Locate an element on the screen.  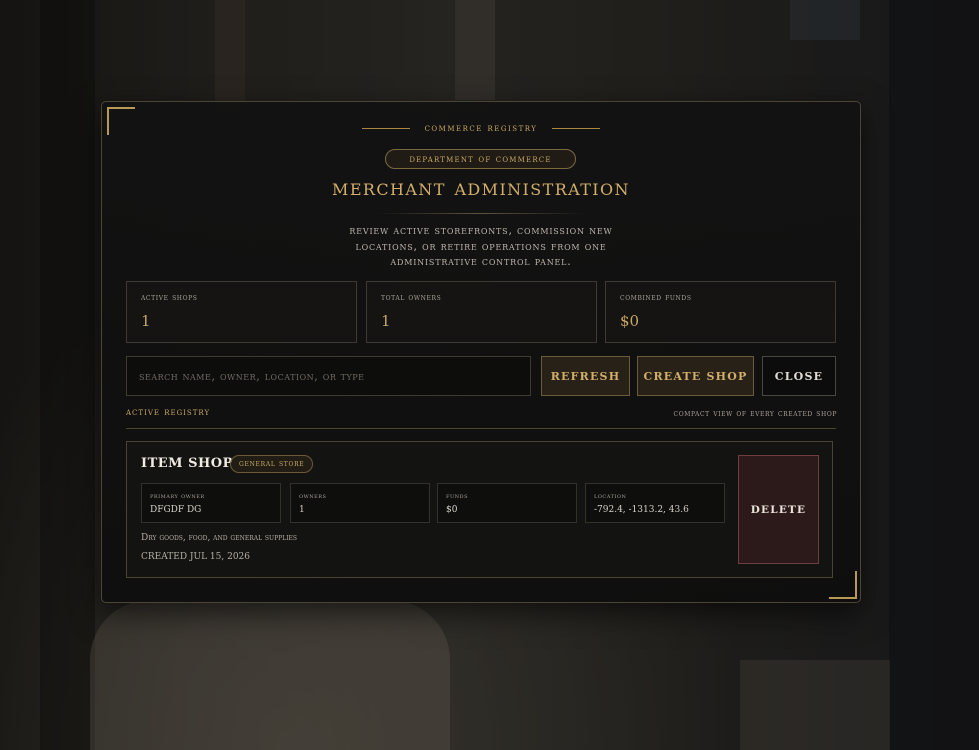
stat-card-active-shops: Active Shops 1 is located at coordinates (241, 312).